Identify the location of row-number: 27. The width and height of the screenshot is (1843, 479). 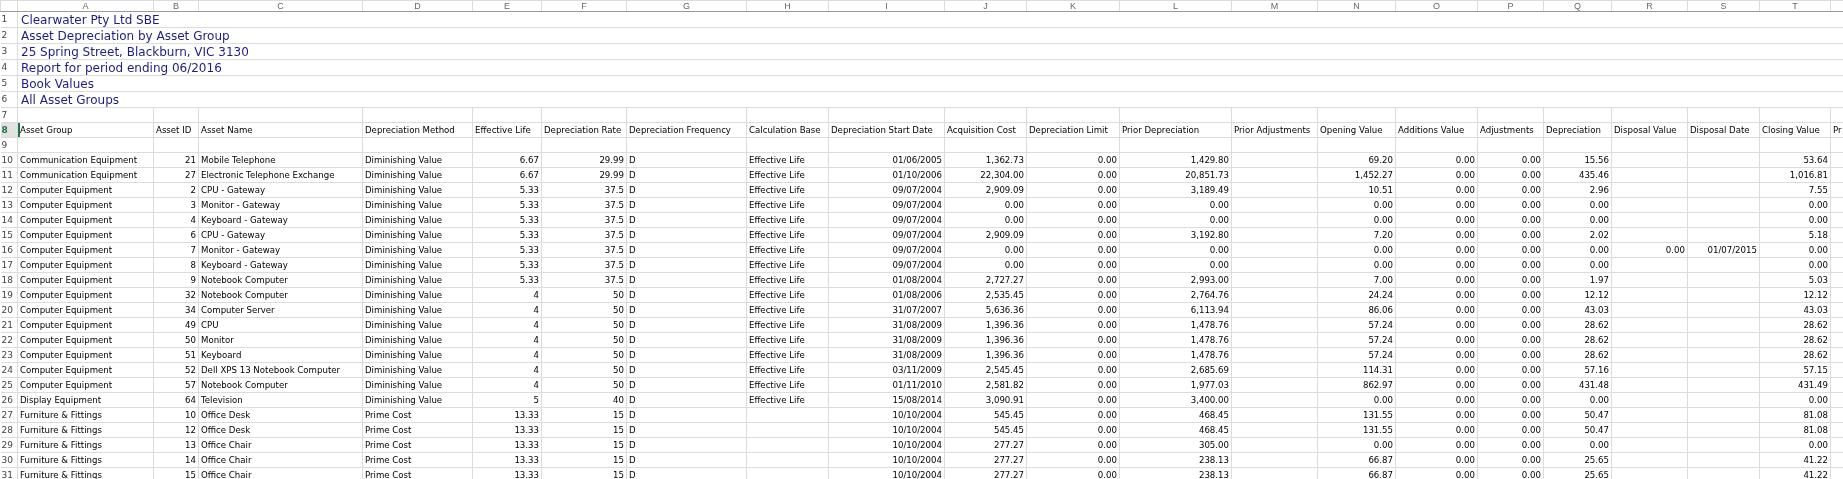
(9, 415).